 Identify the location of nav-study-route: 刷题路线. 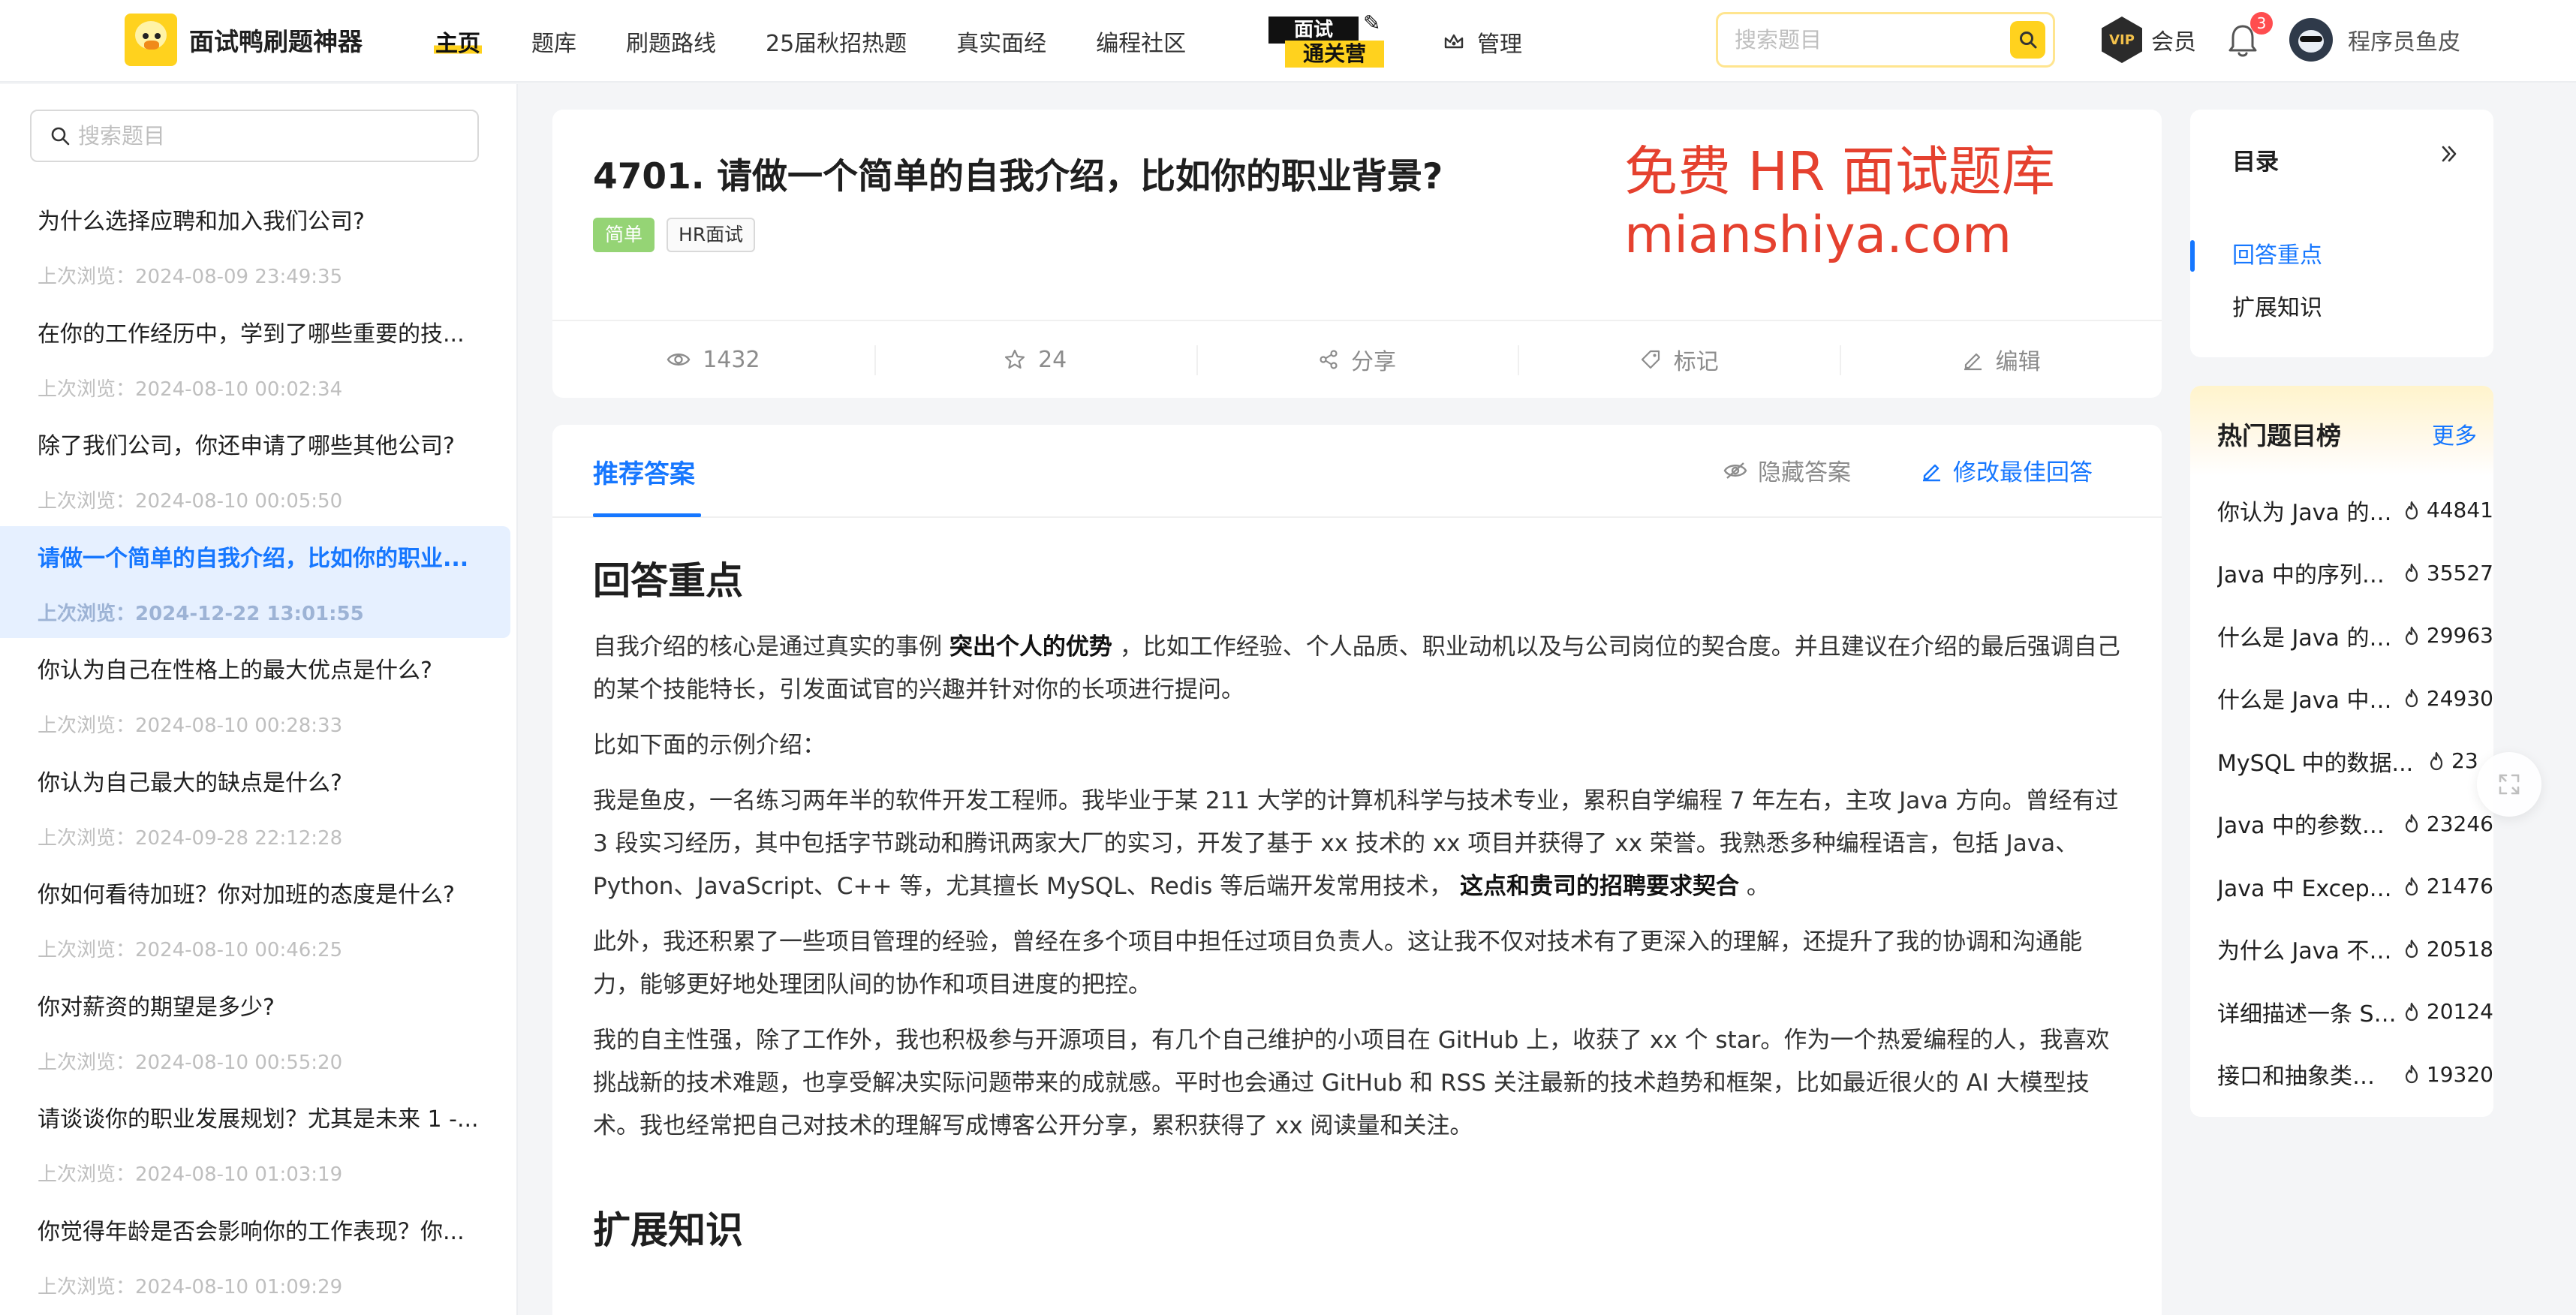
(671, 41).